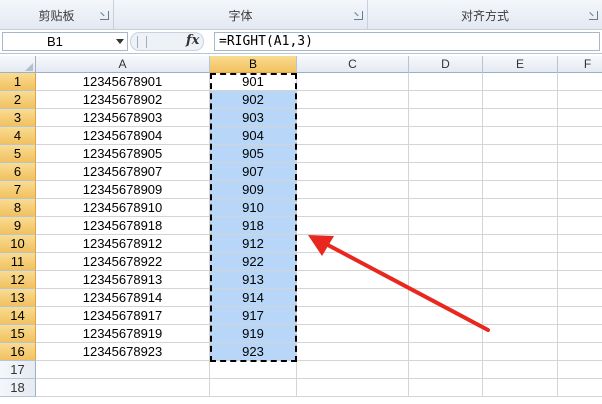 The width and height of the screenshot is (602, 404). What do you see at coordinates (123, 352) in the screenshot?
I see `cell-a: 12345678923` at bounding box center [123, 352].